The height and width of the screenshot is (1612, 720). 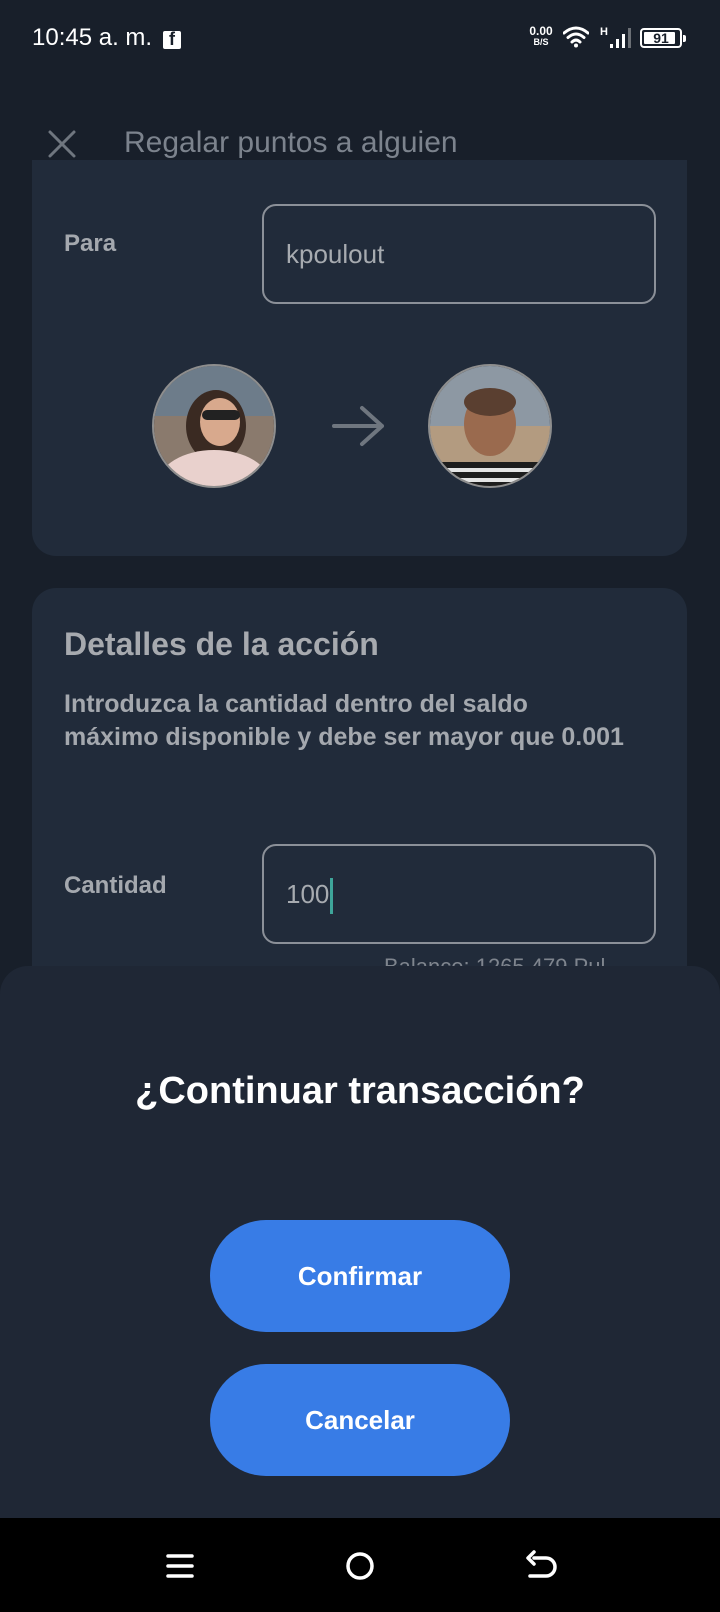 What do you see at coordinates (541, 42) in the screenshot?
I see `network-speed-unit: B/S` at bounding box center [541, 42].